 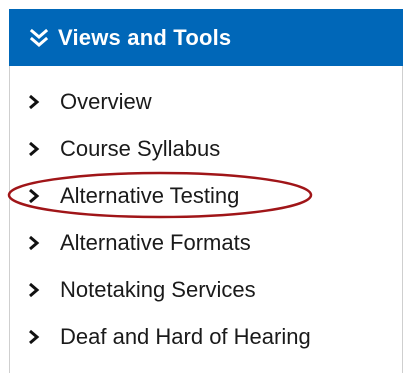 I want to click on panel-header: Views and Tools, so click(x=206, y=37).